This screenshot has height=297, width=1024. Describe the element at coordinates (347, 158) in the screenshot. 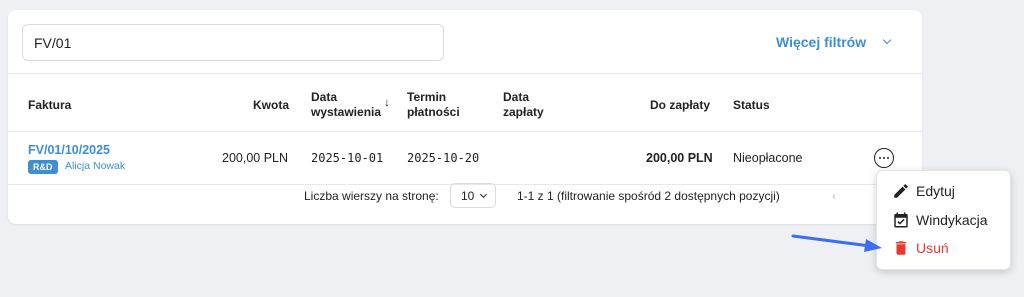

I see `row-issue-date: 2025-10-01` at that location.